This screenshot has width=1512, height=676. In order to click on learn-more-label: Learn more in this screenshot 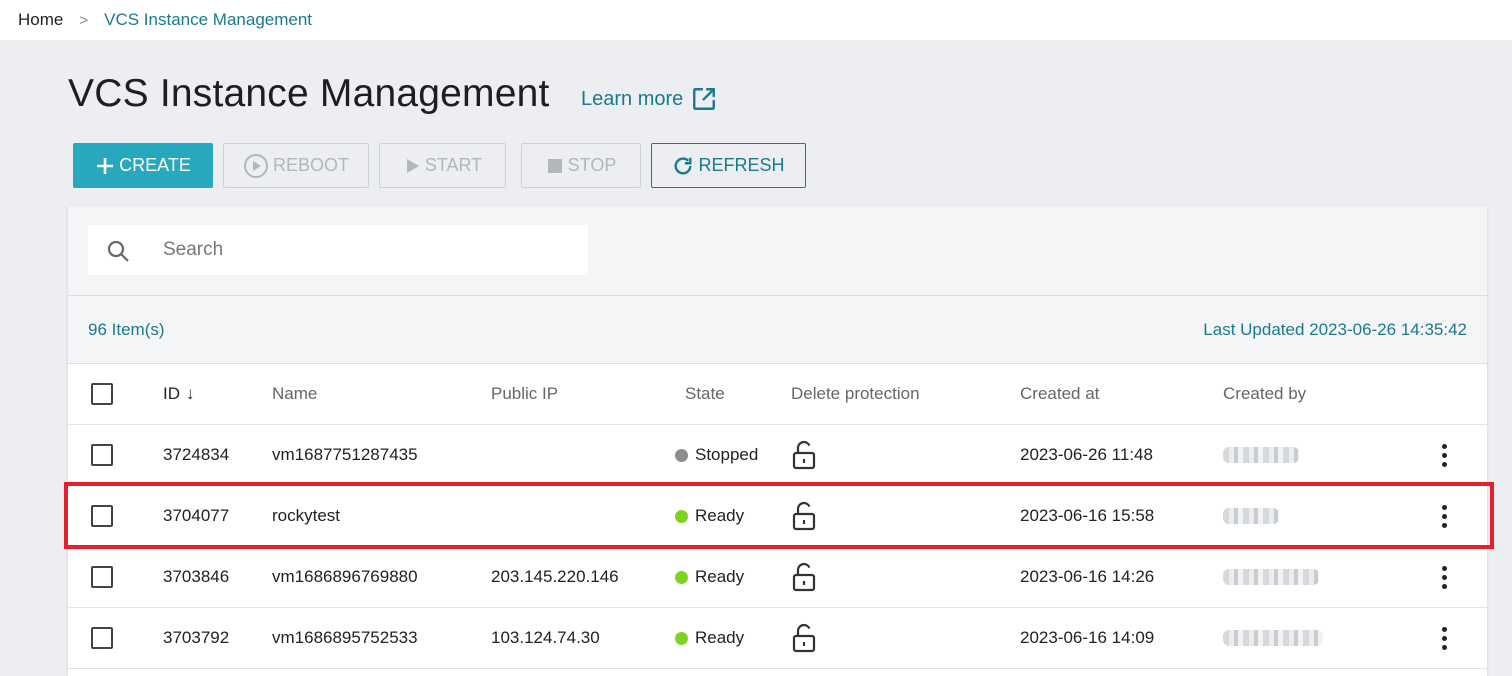, I will do `click(632, 98)`.